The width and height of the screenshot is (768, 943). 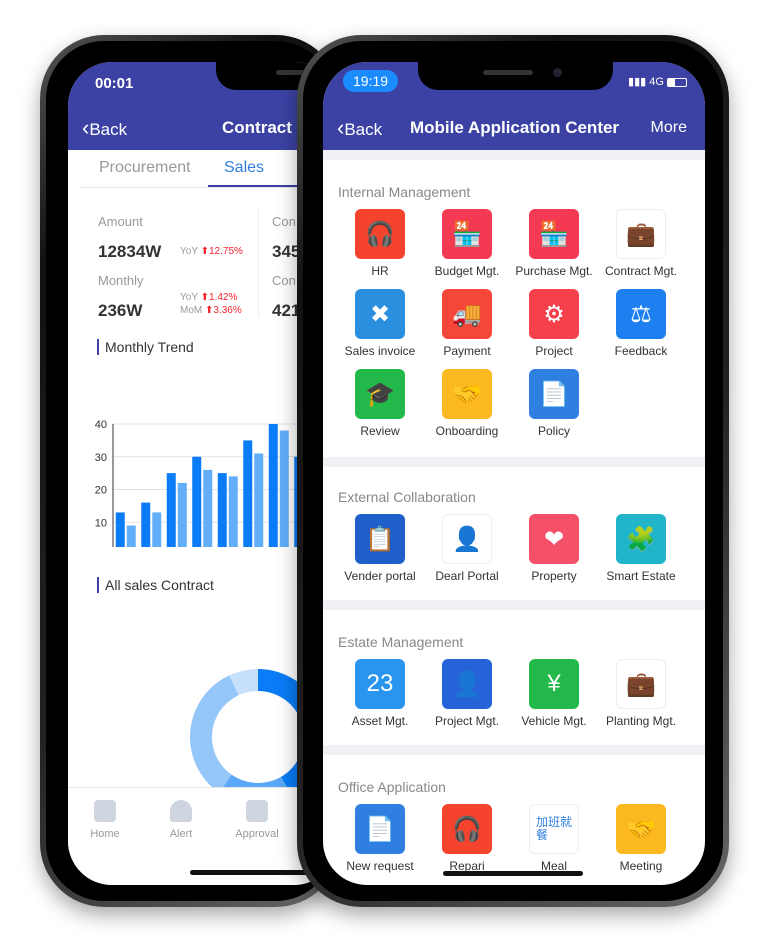 I want to click on contract-title: All sales Contract, so click(x=155, y=585).